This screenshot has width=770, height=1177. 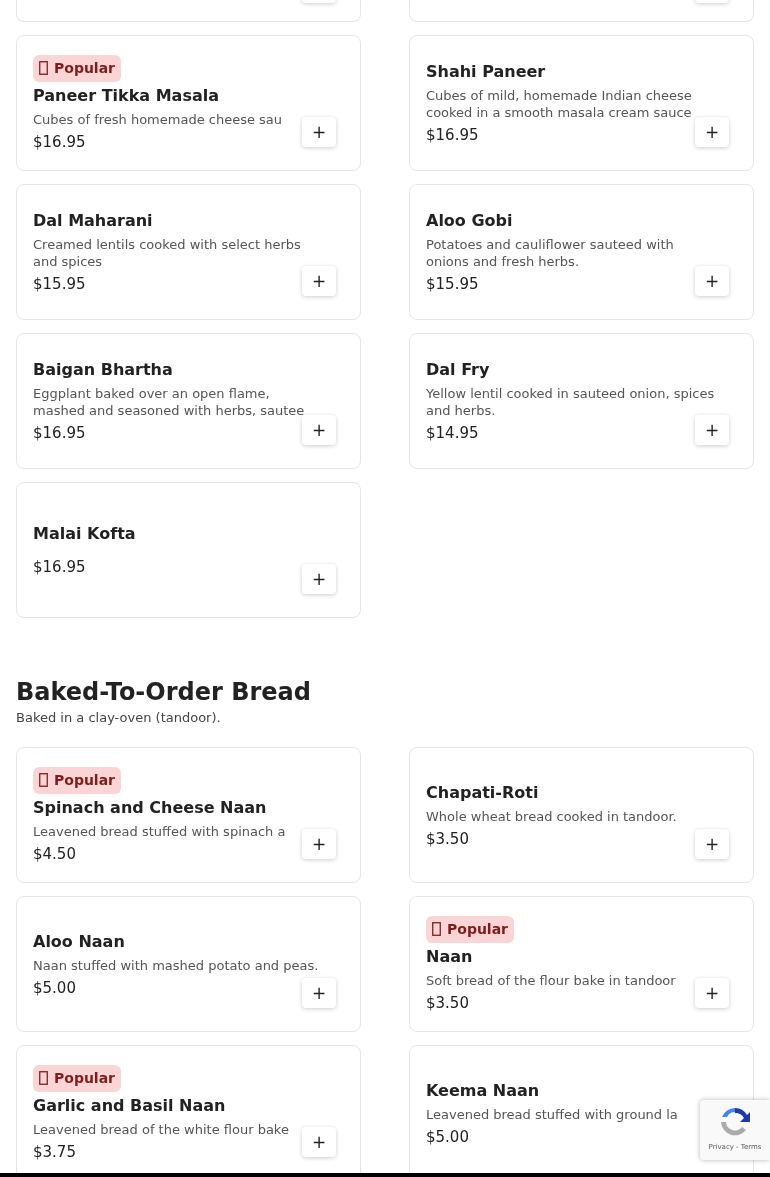 I want to click on menu-card: Aloo Naan Naan stuffed with mashed potato and peas. $5.00 +, so click(x=188, y=964).